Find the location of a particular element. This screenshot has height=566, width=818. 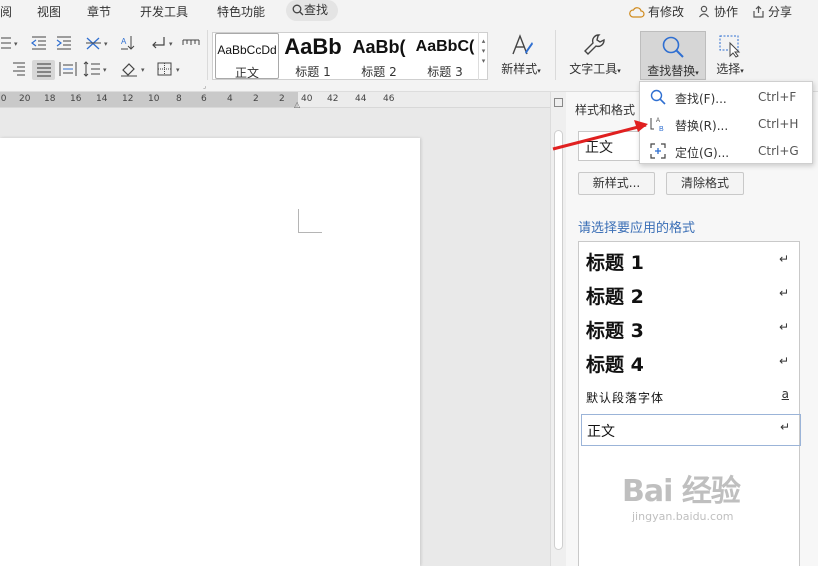

list-item-selected: 正文 ↵ is located at coordinates (691, 430).